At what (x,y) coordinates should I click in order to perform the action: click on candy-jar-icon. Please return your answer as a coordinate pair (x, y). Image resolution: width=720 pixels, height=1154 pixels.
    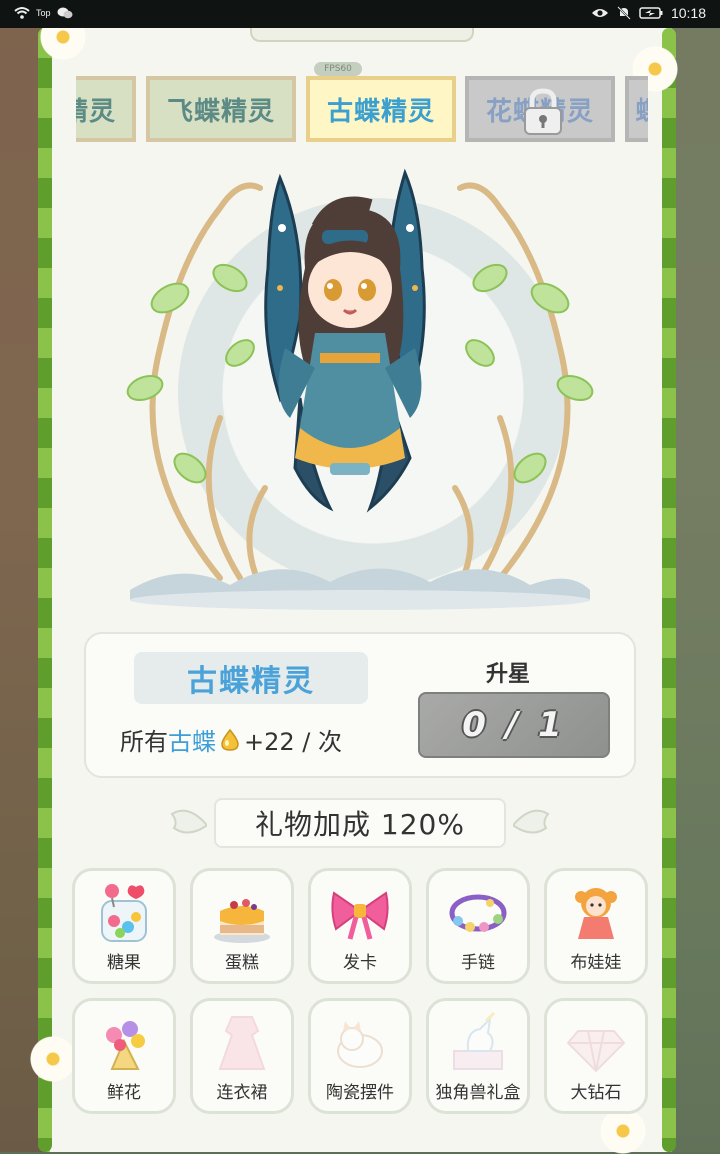
    Looking at the image, I should click on (124, 913).